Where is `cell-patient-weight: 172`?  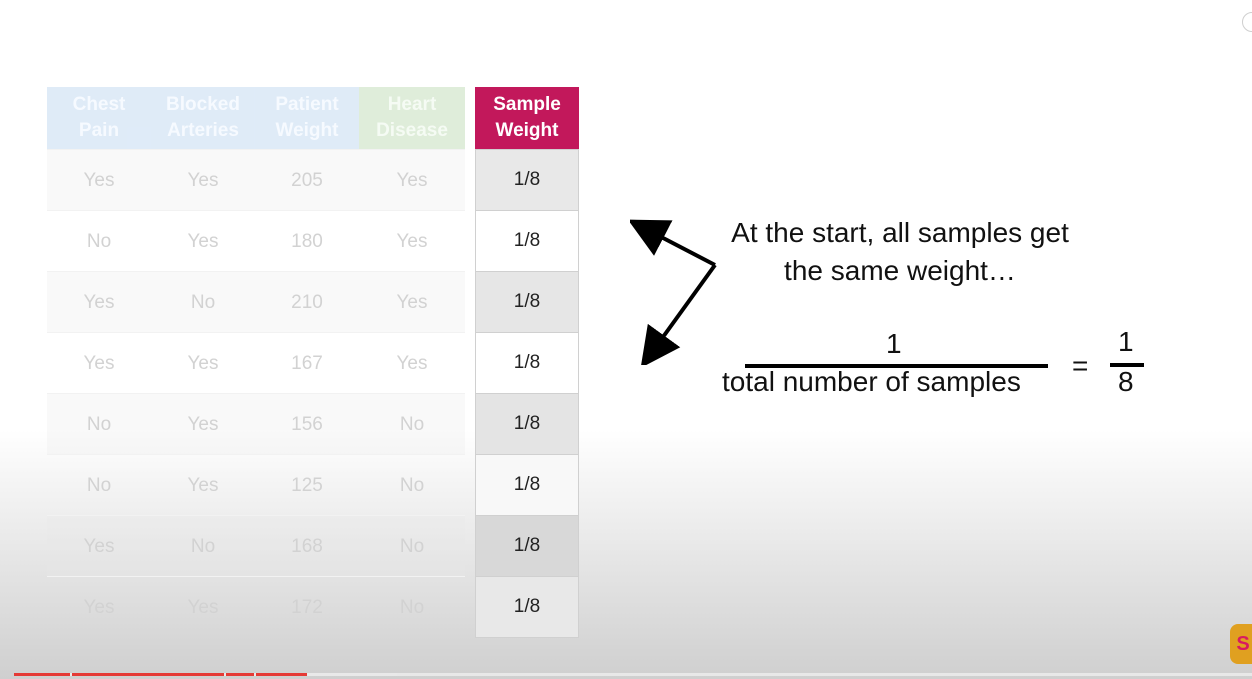 cell-patient-weight: 172 is located at coordinates (307, 607).